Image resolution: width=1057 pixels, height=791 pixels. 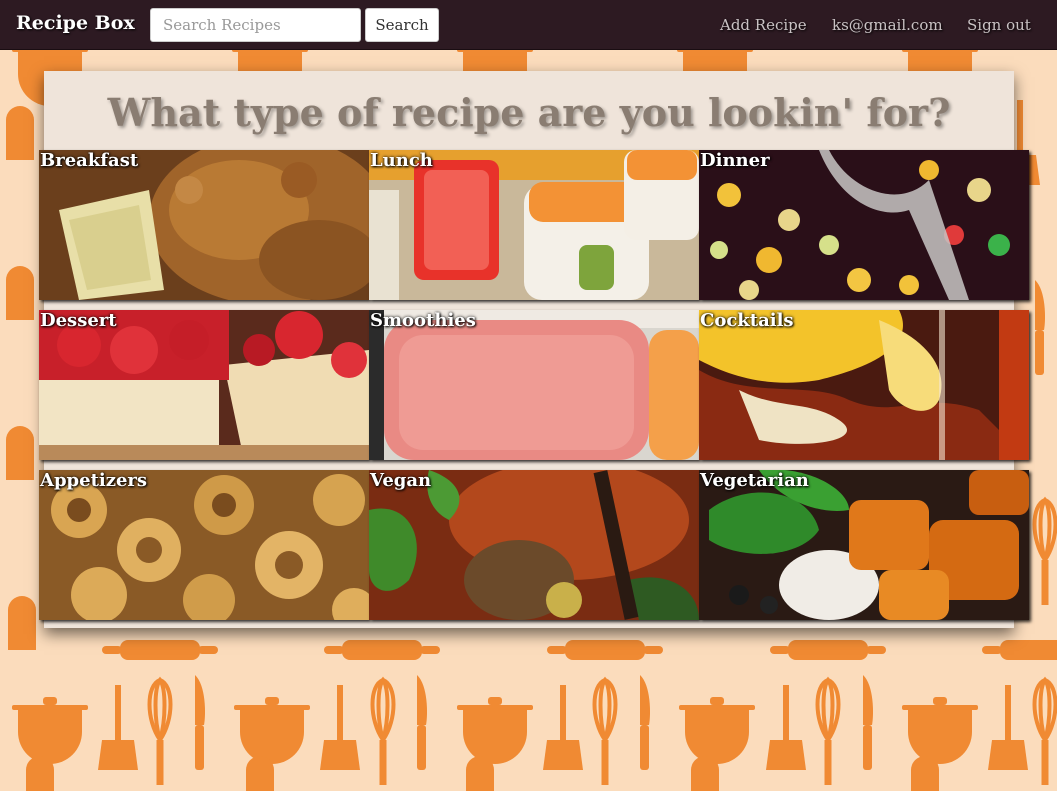 What do you see at coordinates (94, 480) in the screenshot?
I see `category-label: Appetizers` at bounding box center [94, 480].